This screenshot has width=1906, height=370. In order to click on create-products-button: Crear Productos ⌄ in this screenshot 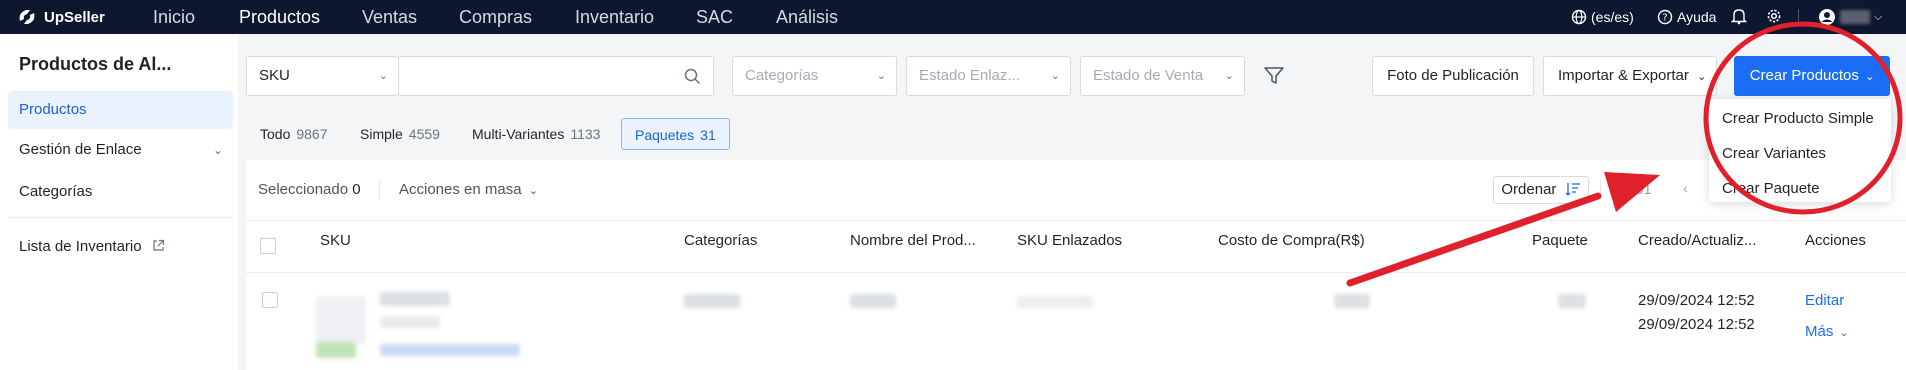, I will do `click(1812, 76)`.